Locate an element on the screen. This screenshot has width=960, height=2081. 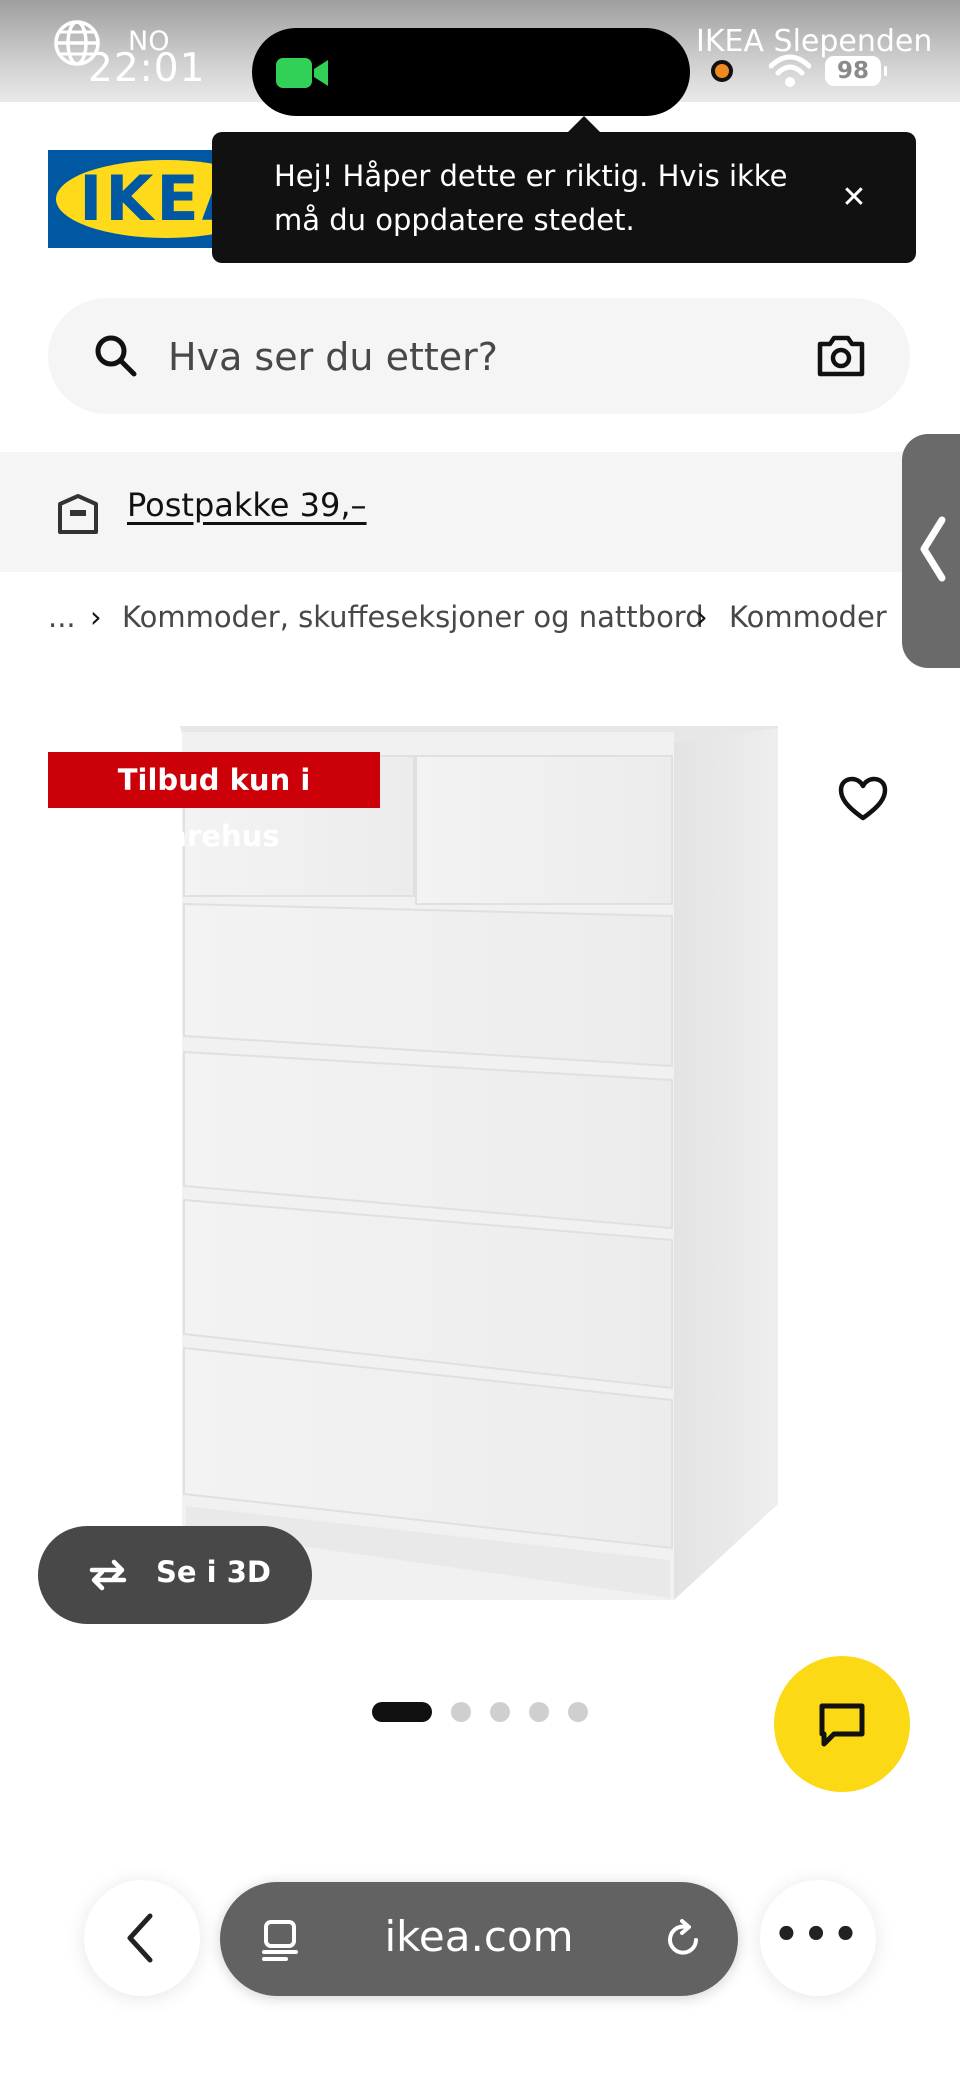
wifi-icon is located at coordinates (790, 70).